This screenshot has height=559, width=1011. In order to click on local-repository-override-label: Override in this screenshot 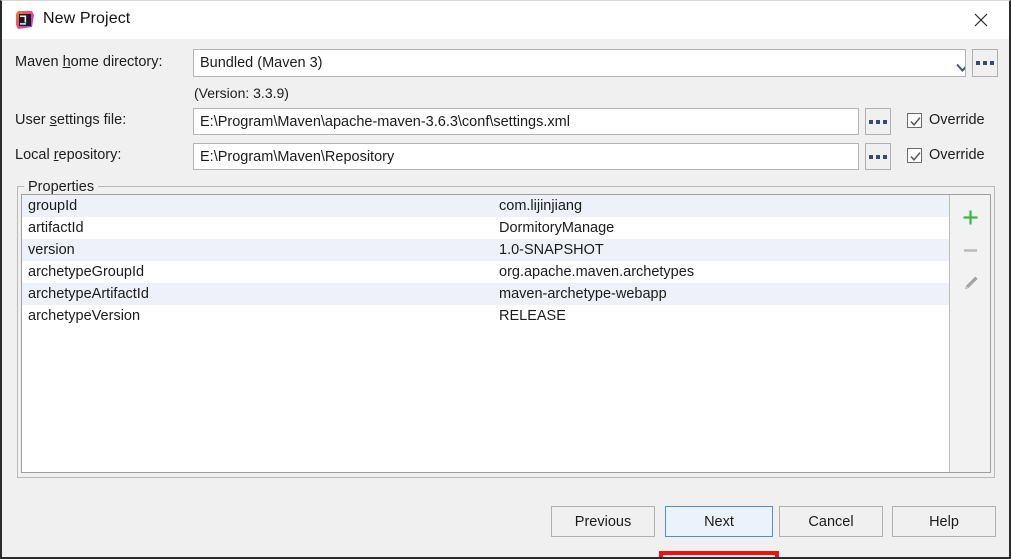, I will do `click(957, 155)`.